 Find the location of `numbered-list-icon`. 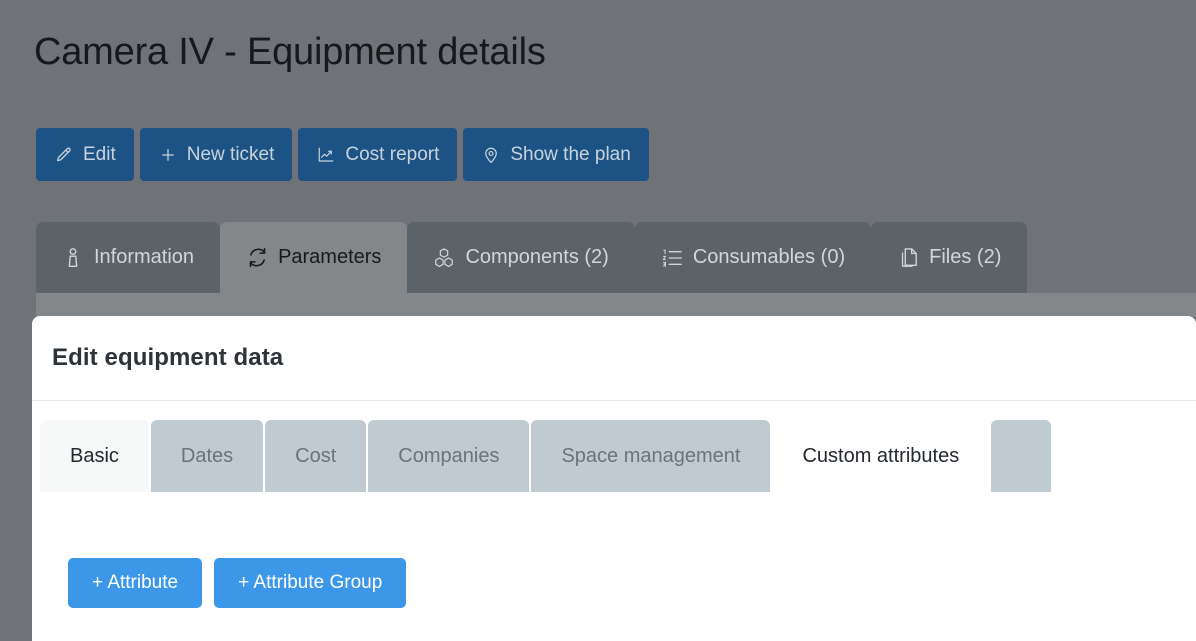

numbered-list-icon is located at coordinates (672, 258).